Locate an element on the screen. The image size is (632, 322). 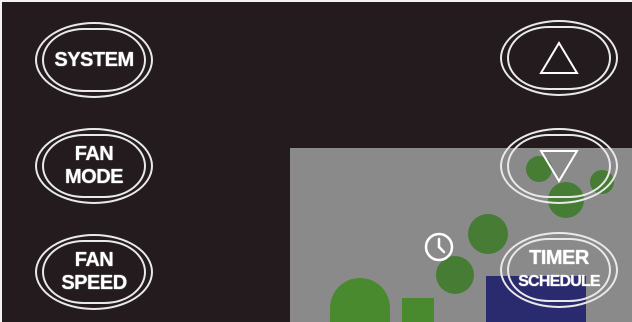
timer-schedule-label: TIMER SCHEDULE is located at coordinates (559, 270).